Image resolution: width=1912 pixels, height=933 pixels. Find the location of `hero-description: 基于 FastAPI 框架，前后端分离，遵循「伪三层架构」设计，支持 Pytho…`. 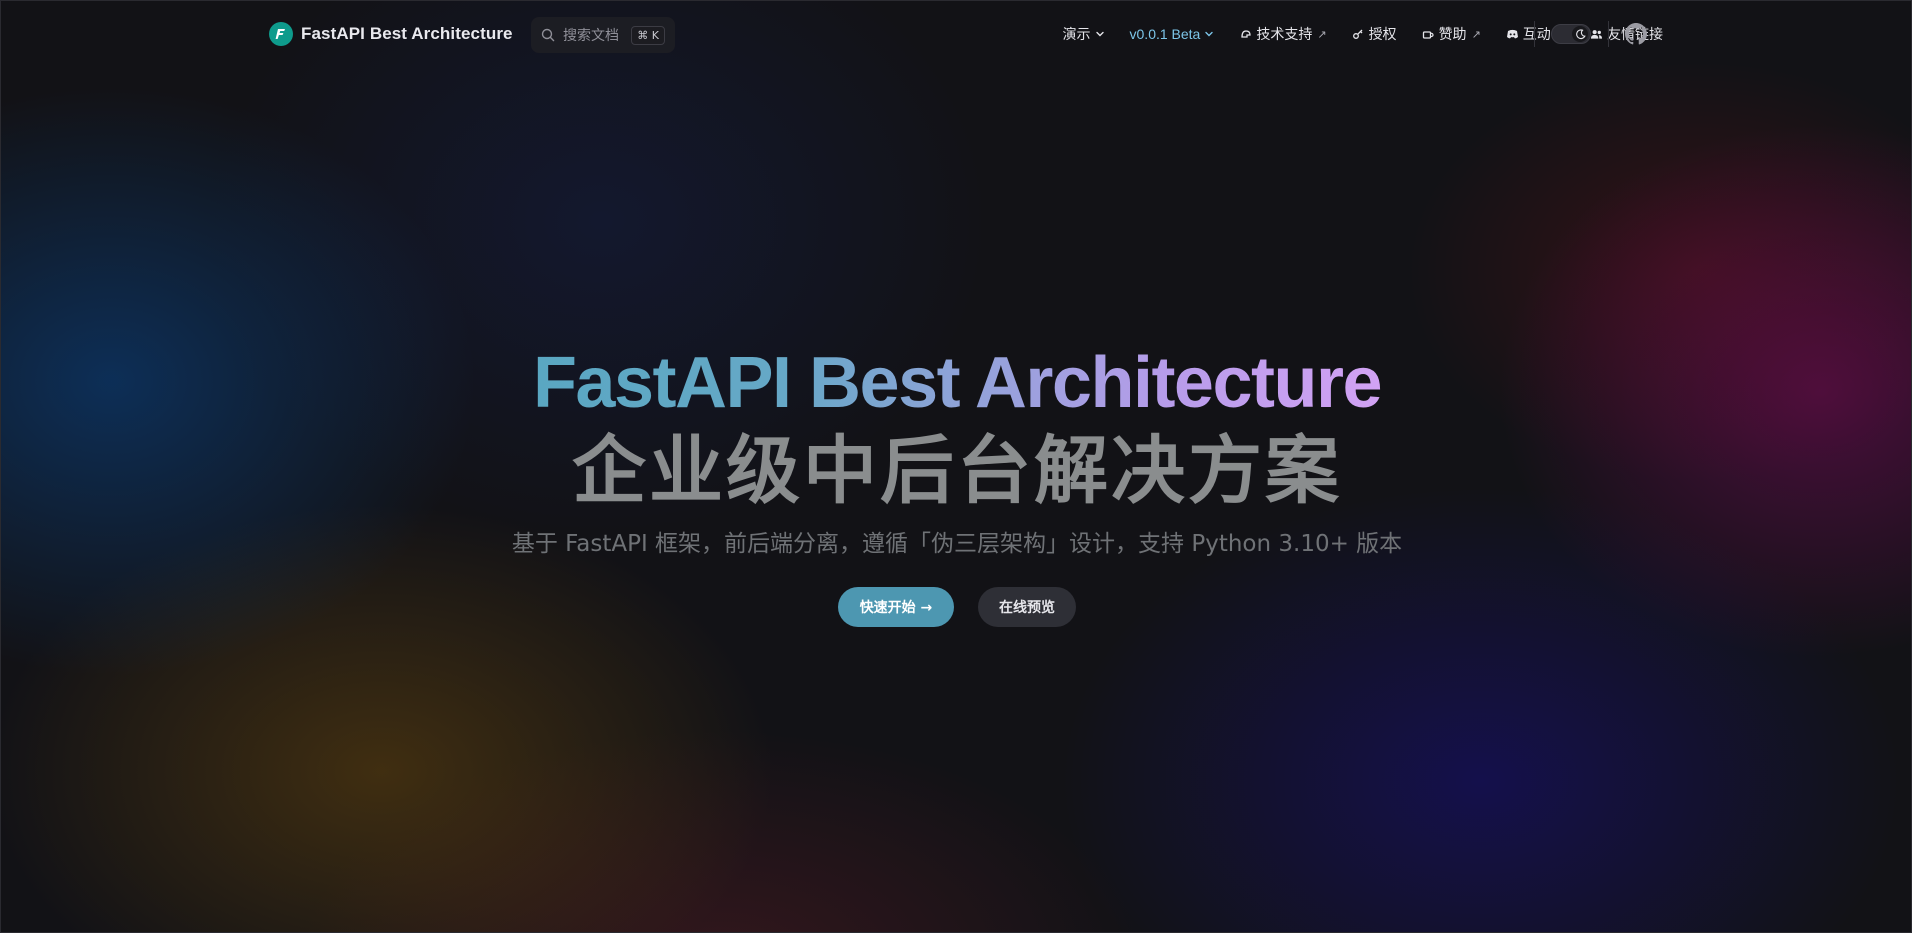

hero-description: 基于 FastAPI 框架，前后端分离，遵循「伪三层架构」设计，支持 Pytho… is located at coordinates (957, 544).